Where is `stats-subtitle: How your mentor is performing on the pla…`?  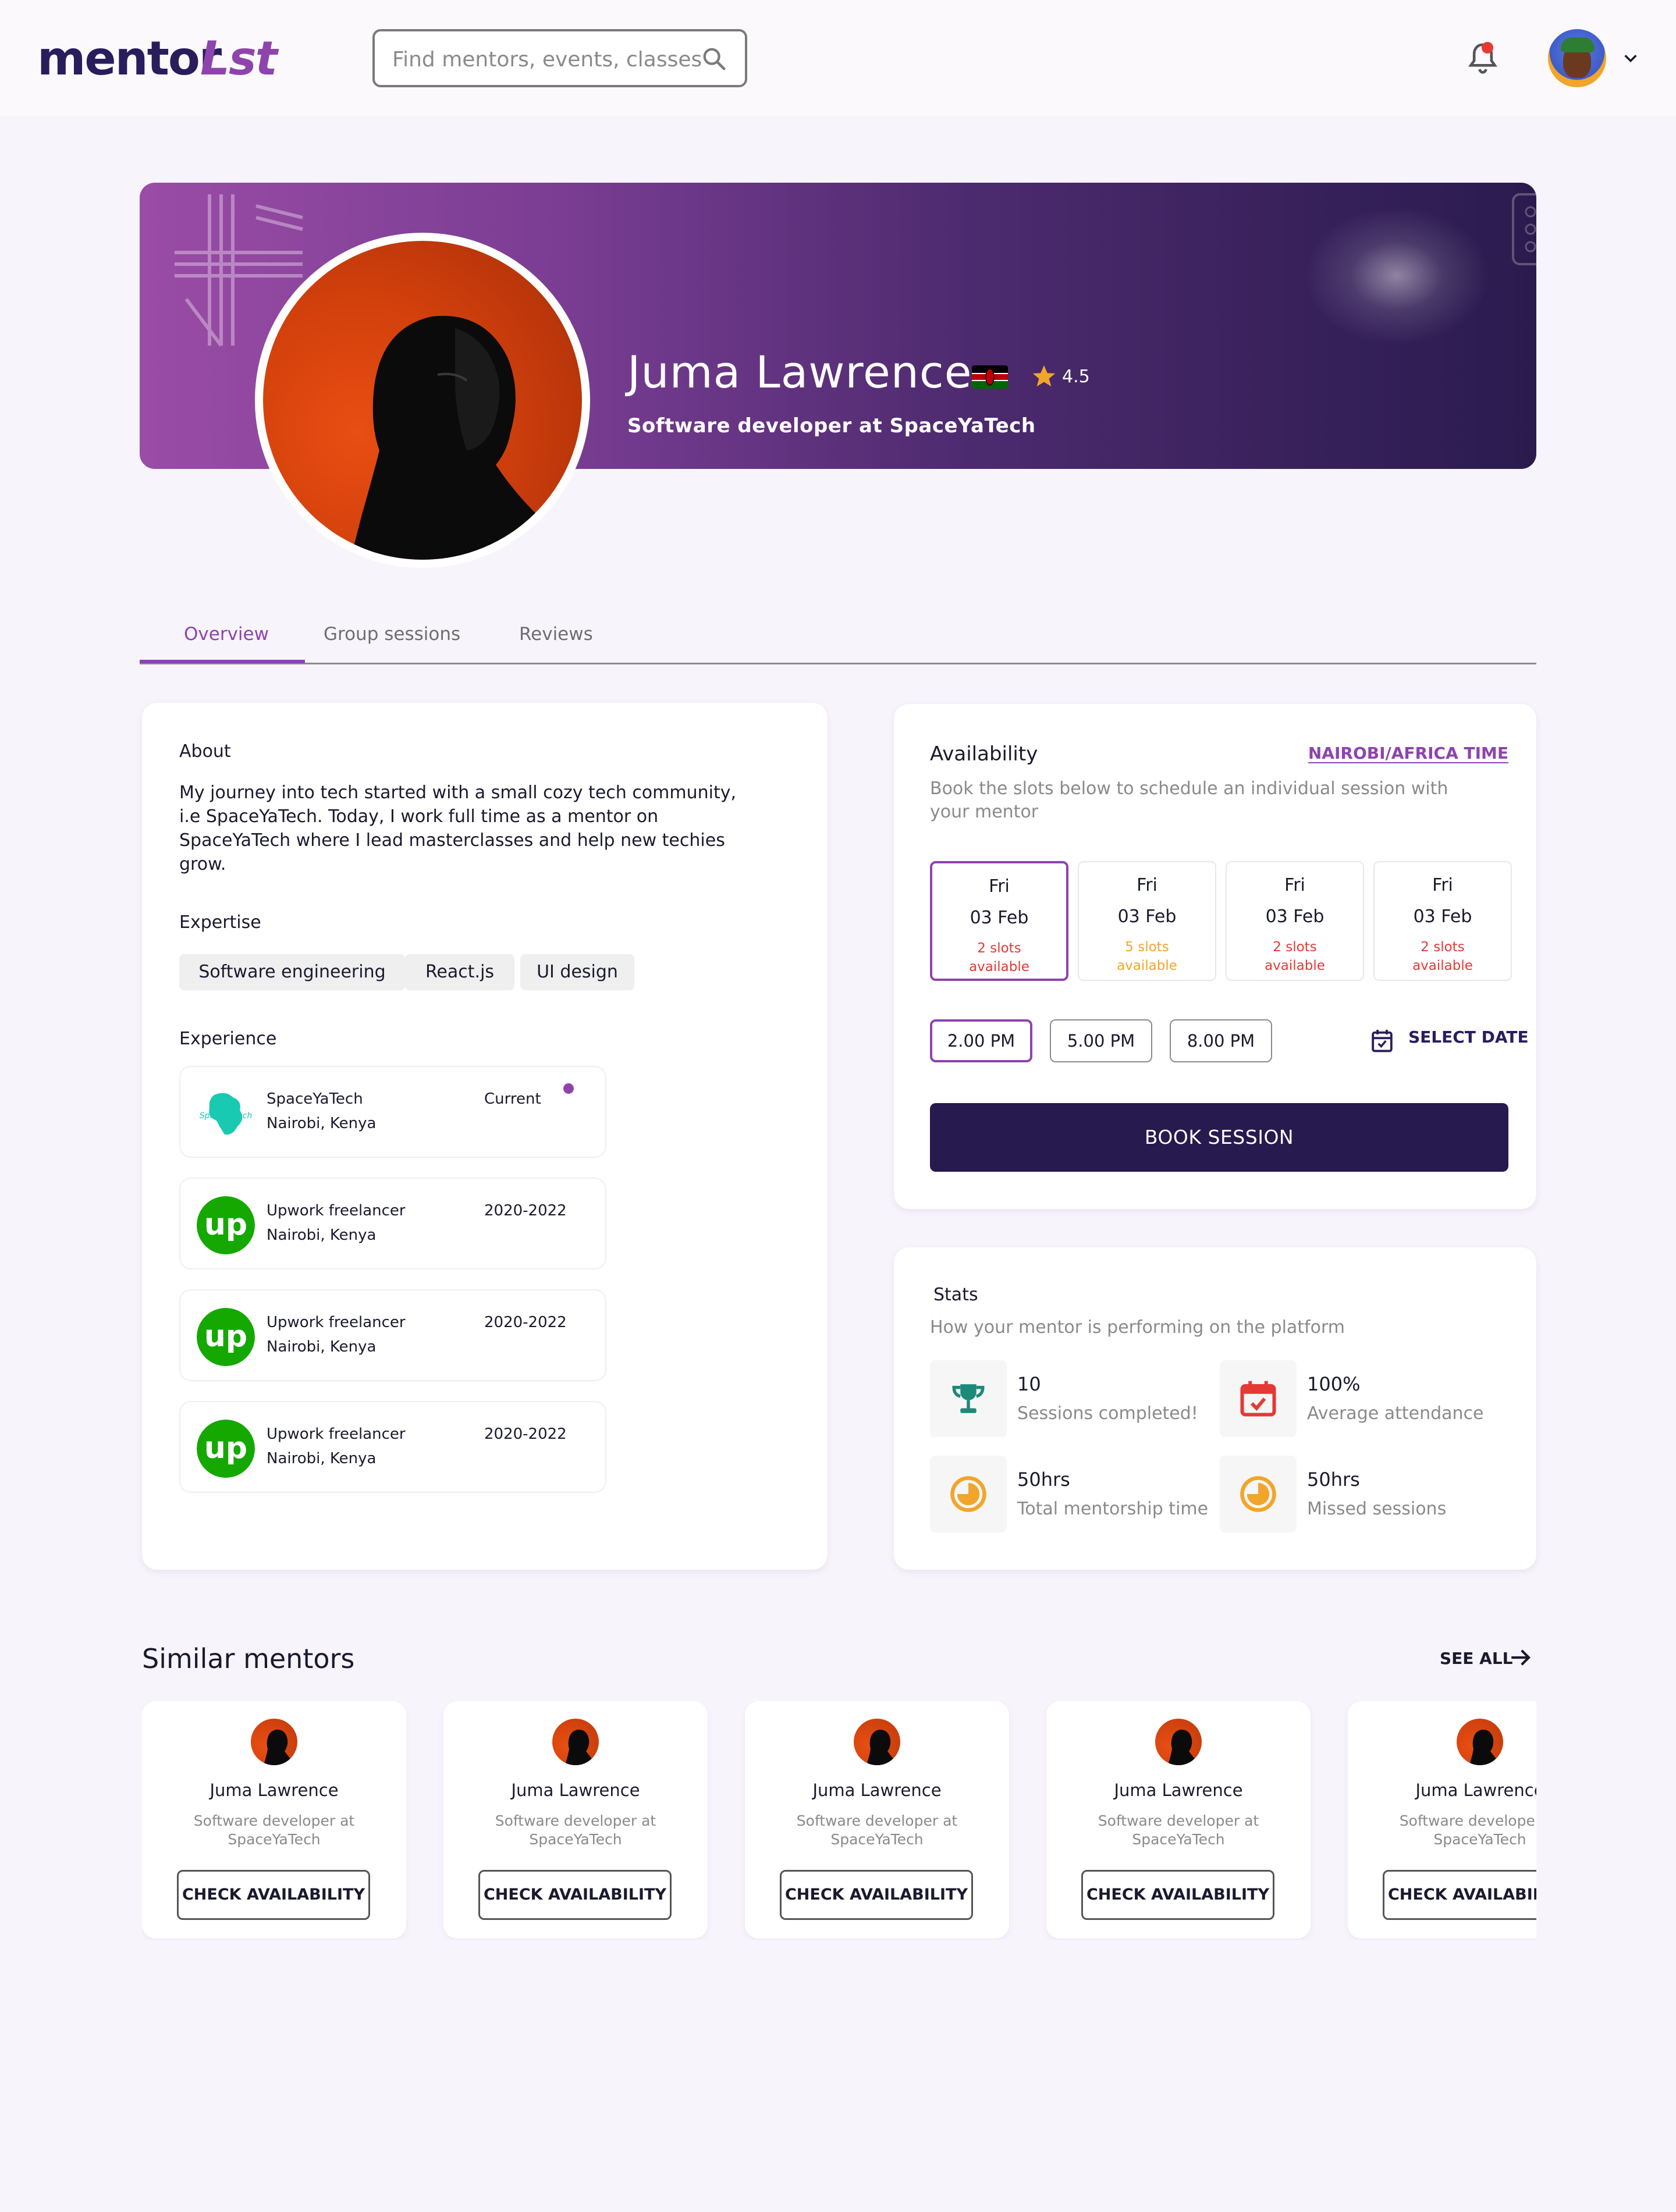
stats-subtitle: How your mentor is performing on the pla… is located at coordinates (1137, 1327).